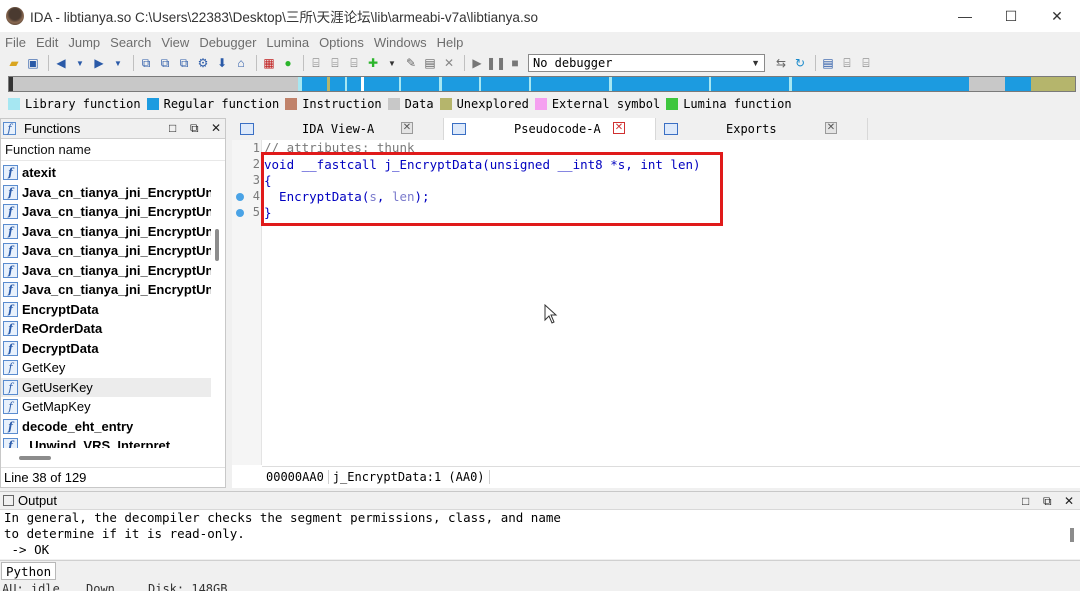 The height and width of the screenshot is (591, 1080). Describe the element at coordinates (540, 586) in the screenshot. I see `status-bar: AU: idle Down Disk: 148GB` at that location.